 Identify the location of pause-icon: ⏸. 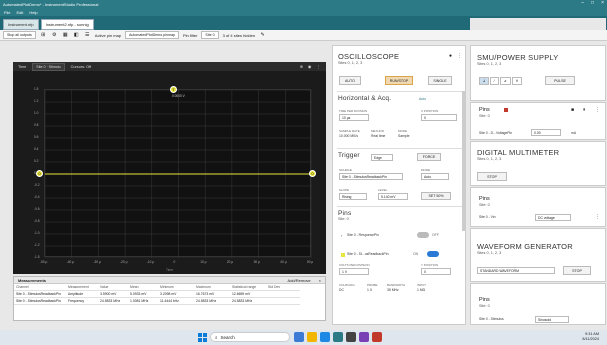
(584, 110).